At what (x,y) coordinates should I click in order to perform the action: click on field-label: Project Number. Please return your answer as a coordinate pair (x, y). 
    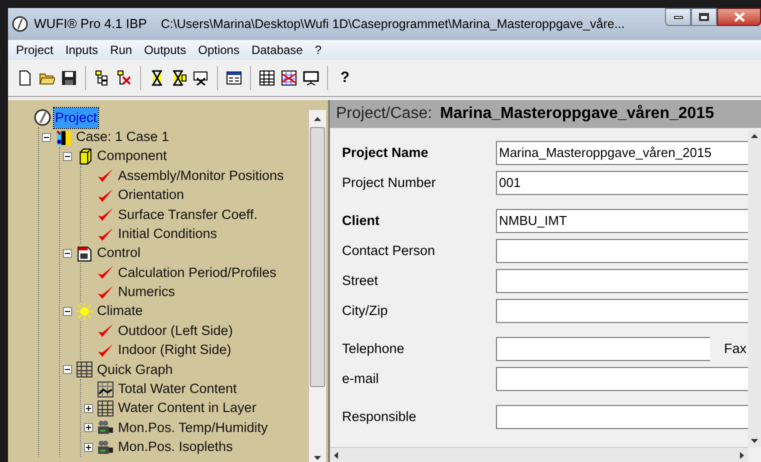
    Looking at the image, I should click on (389, 183).